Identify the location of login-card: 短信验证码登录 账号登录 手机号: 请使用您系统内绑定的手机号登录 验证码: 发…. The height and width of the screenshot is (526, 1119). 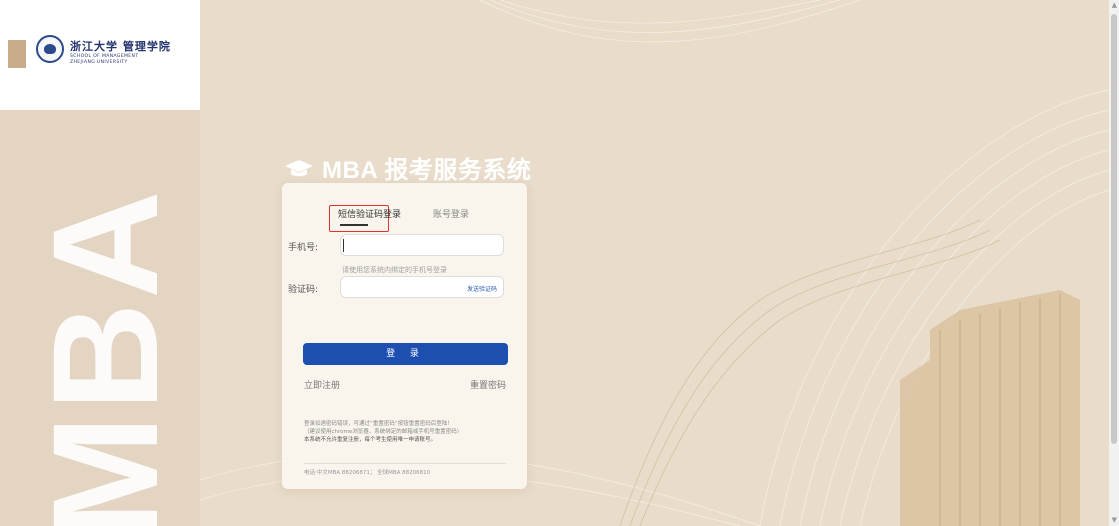
(404, 336).